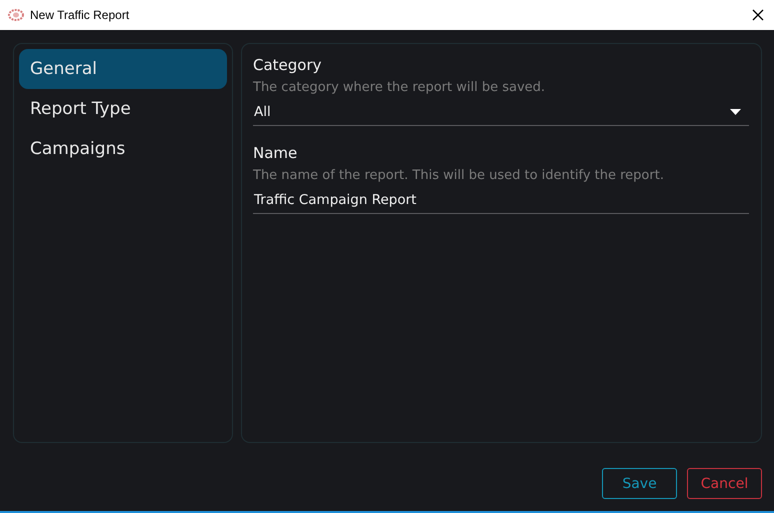  What do you see at coordinates (459, 176) in the screenshot?
I see `field-description: The name of the report. This will be used to identify the report.` at bounding box center [459, 176].